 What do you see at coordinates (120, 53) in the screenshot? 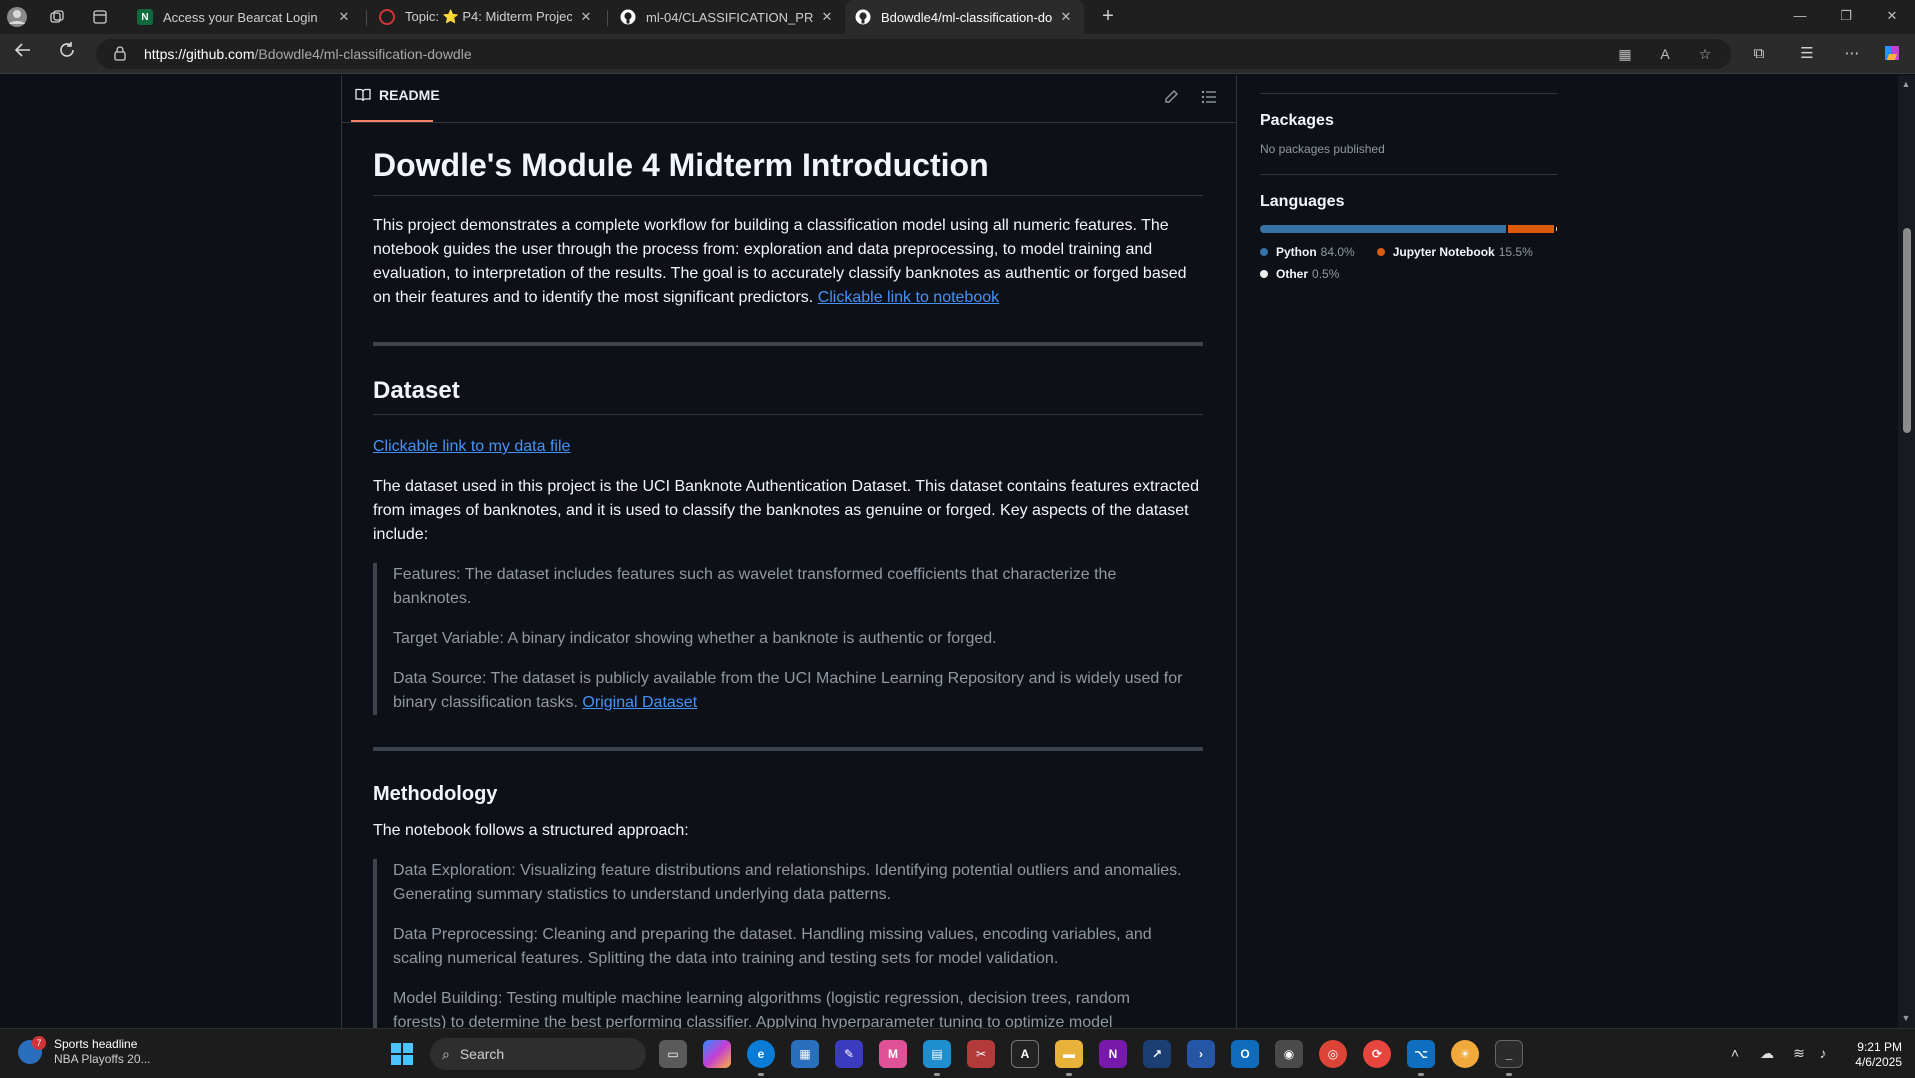
I see `lock-icon` at bounding box center [120, 53].